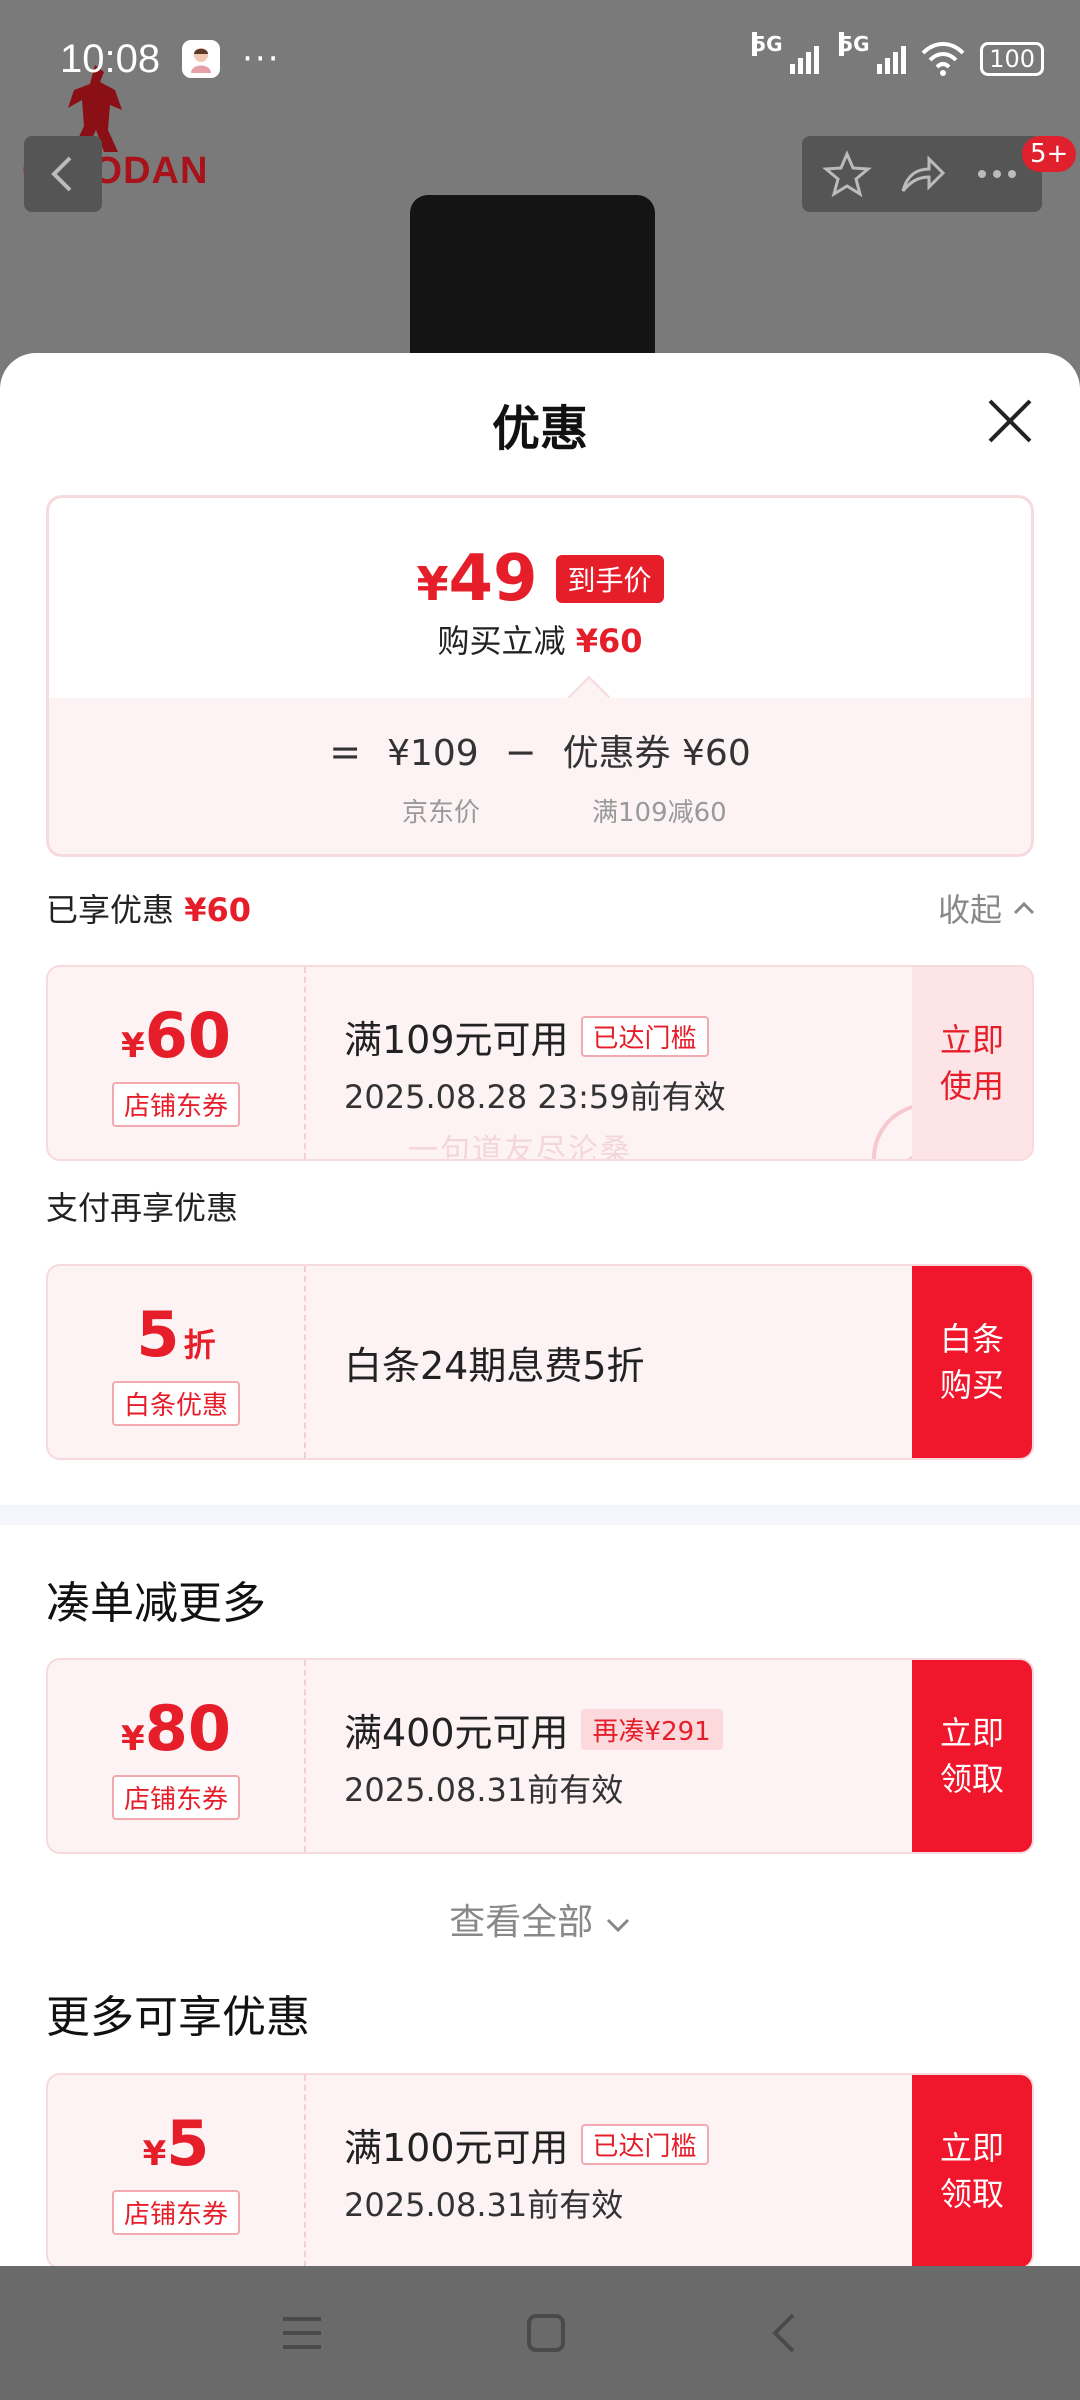 The width and height of the screenshot is (1080, 2400). What do you see at coordinates (520, 752) in the screenshot?
I see `minus-sign: −` at bounding box center [520, 752].